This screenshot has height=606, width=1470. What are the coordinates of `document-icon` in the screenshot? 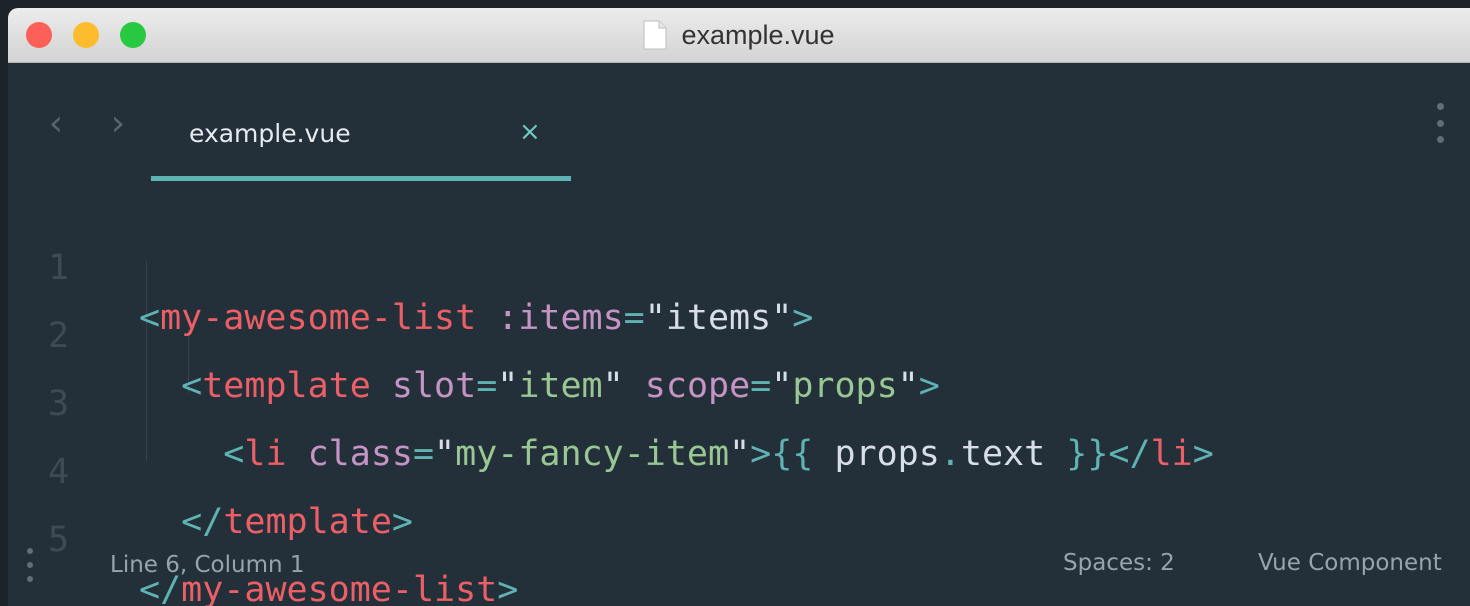 It's located at (655, 35).